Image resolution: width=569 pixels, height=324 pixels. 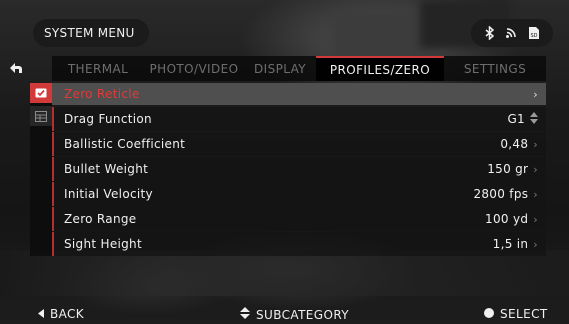 I want to click on checkmark-icon, so click(x=41, y=93).